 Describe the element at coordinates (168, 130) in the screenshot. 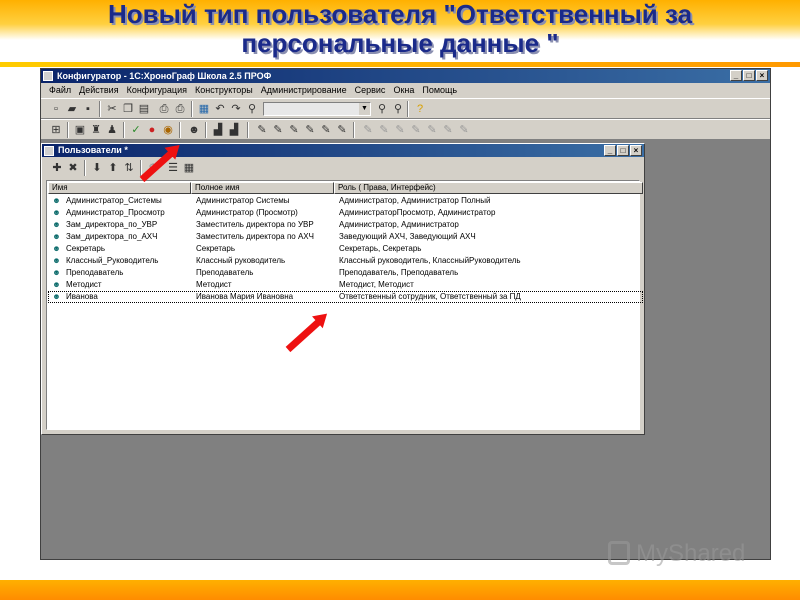

I see `debug-icon: ◉` at that location.